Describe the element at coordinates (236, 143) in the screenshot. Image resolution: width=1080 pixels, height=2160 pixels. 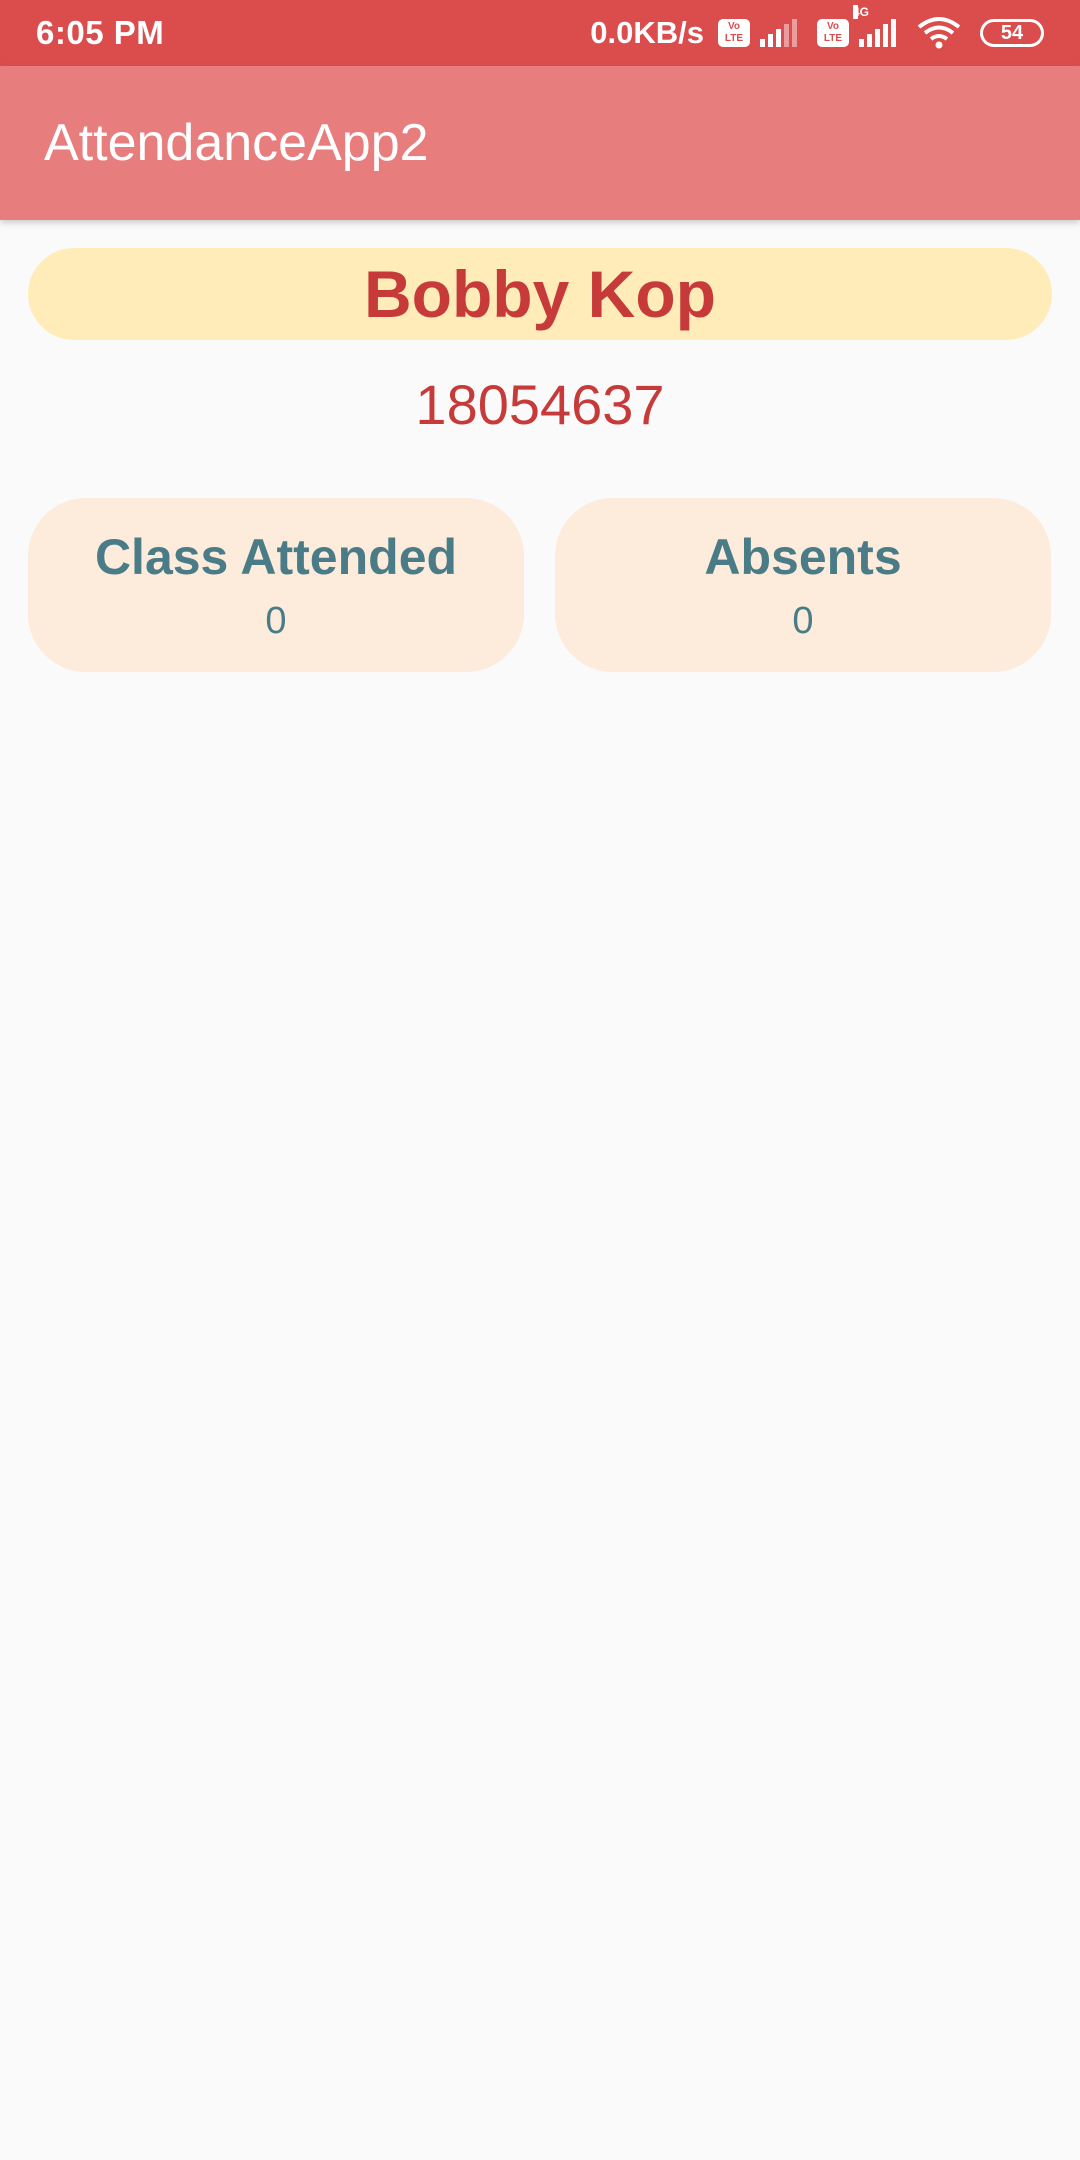
I see `app-title: AttendanceApp2` at that location.